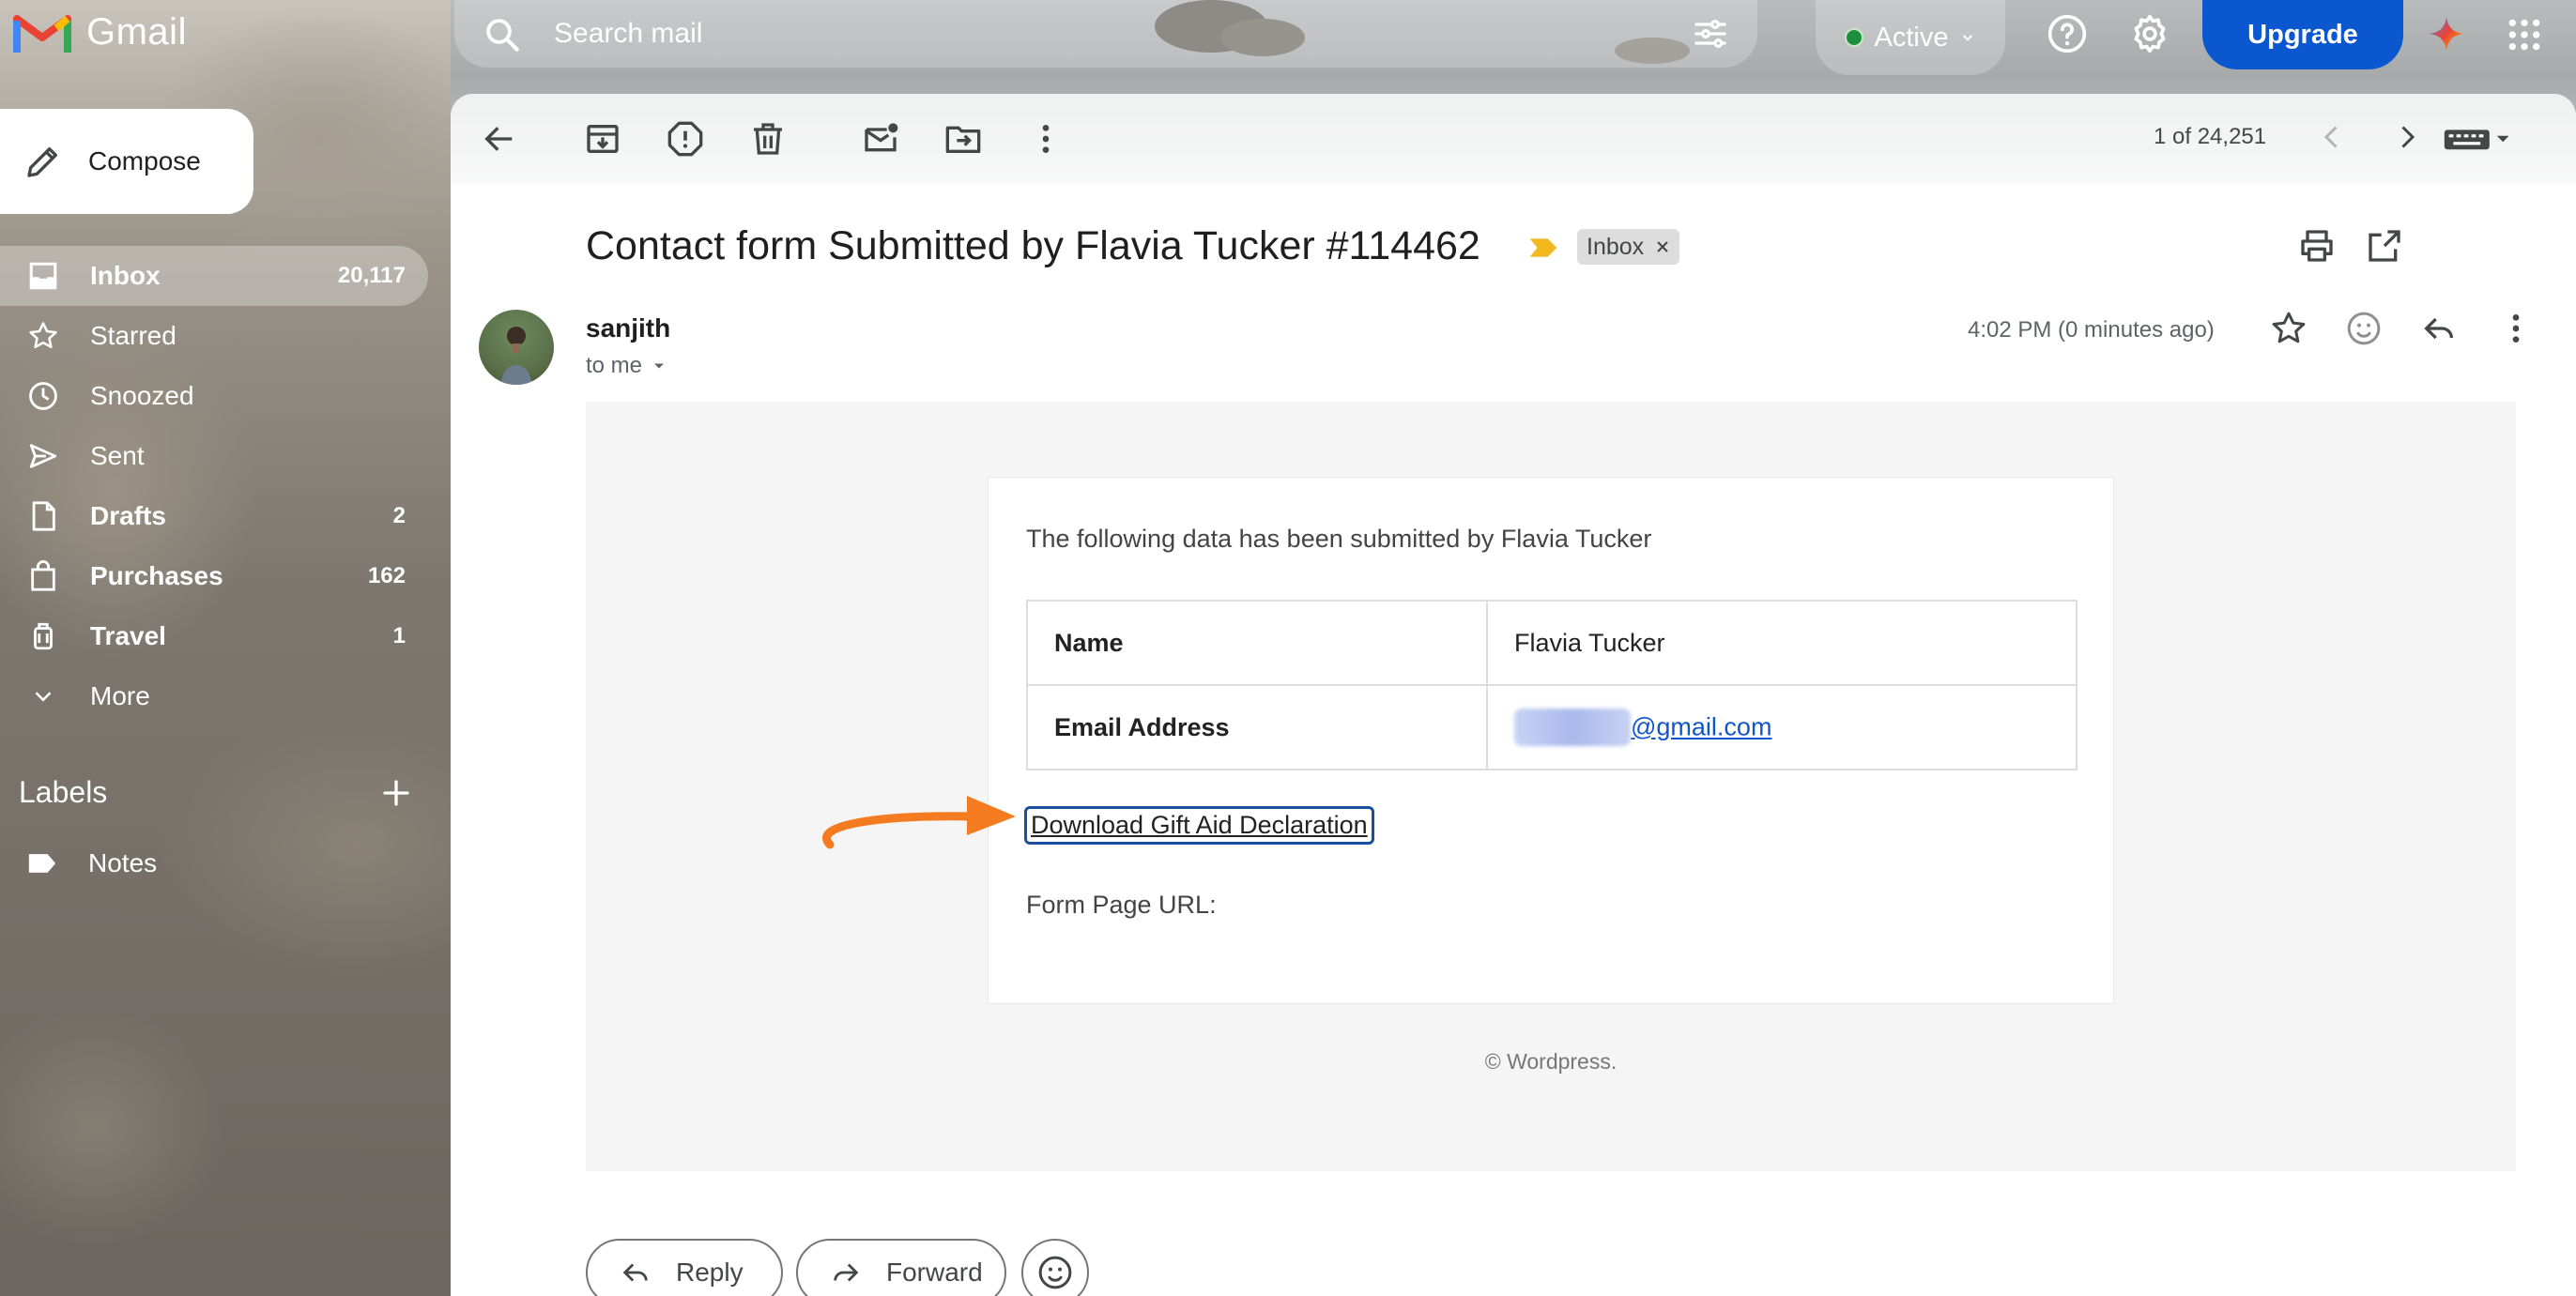  I want to click on help-icon, so click(2068, 33).